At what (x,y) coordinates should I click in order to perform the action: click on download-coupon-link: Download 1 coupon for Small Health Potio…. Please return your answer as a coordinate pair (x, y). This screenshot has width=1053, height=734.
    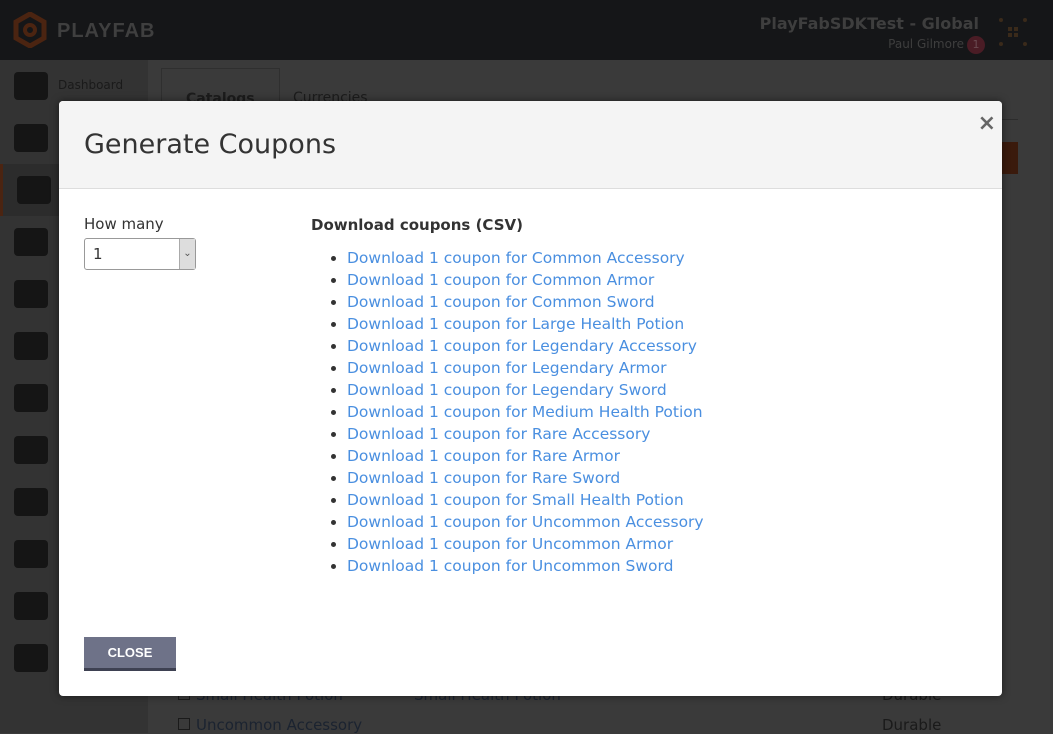
    Looking at the image, I should click on (515, 500).